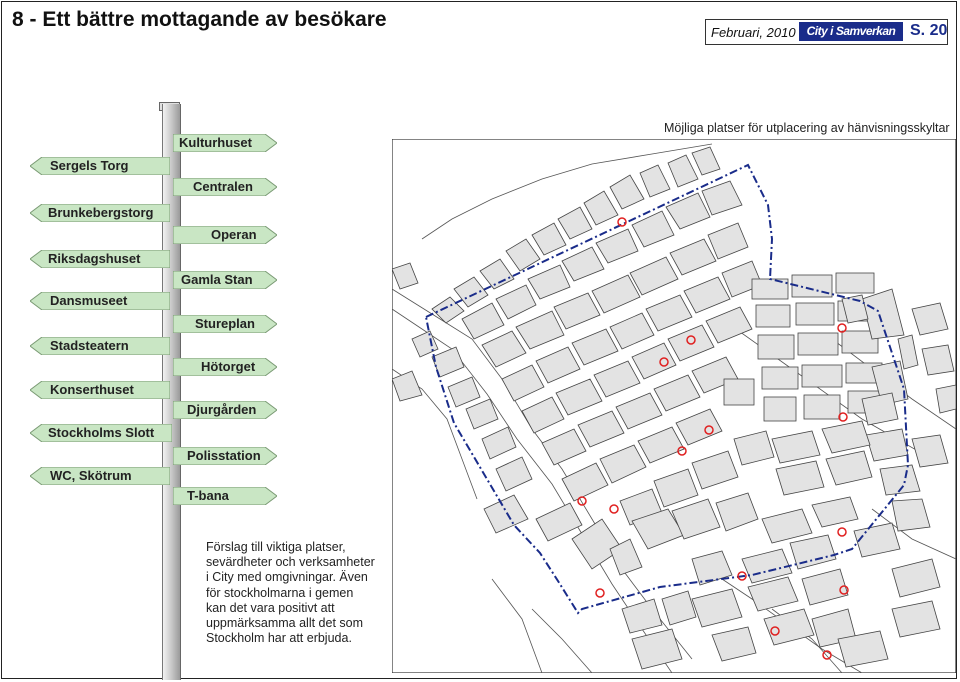  Describe the element at coordinates (91, 475) in the screenshot. I see `sign-label: WC, Skötrum` at that location.